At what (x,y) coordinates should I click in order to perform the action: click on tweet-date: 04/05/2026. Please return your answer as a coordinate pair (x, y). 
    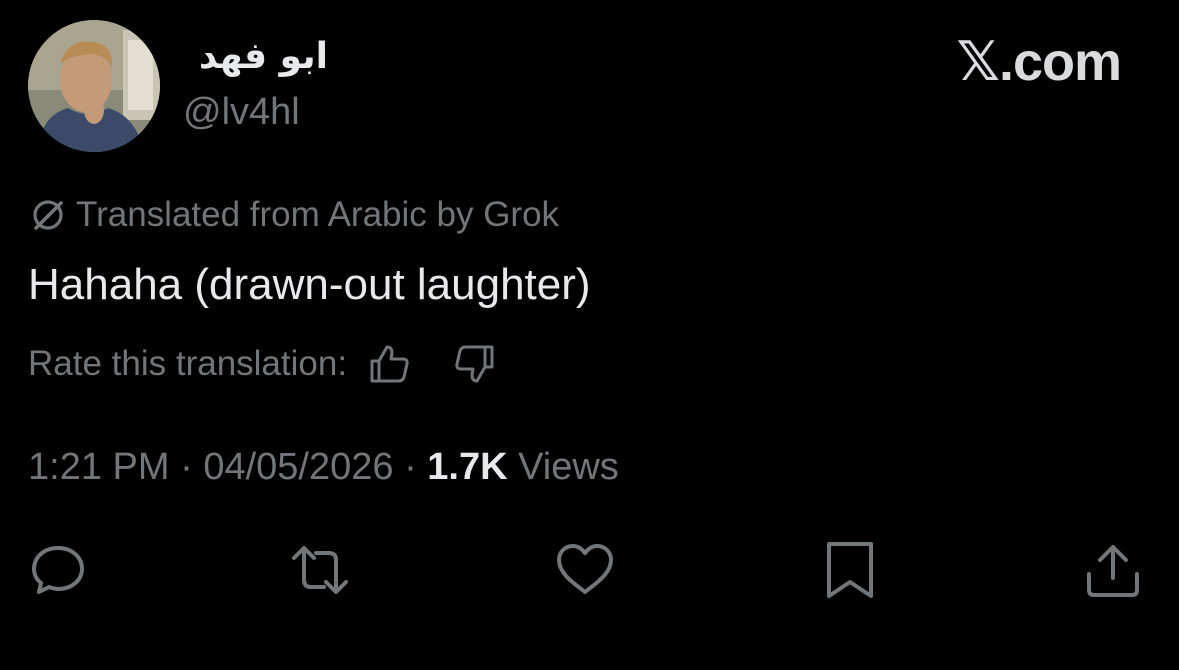
    Looking at the image, I should click on (298, 467).